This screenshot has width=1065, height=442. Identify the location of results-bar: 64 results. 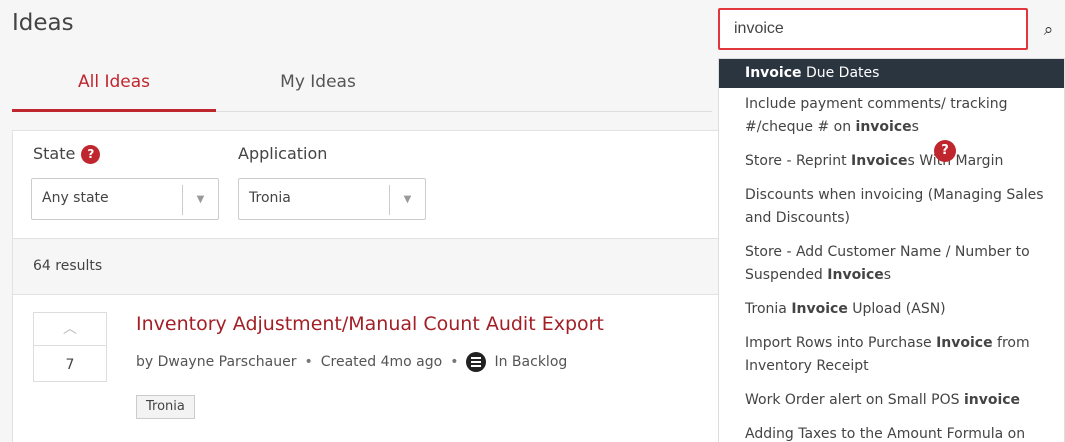
(372, 267).